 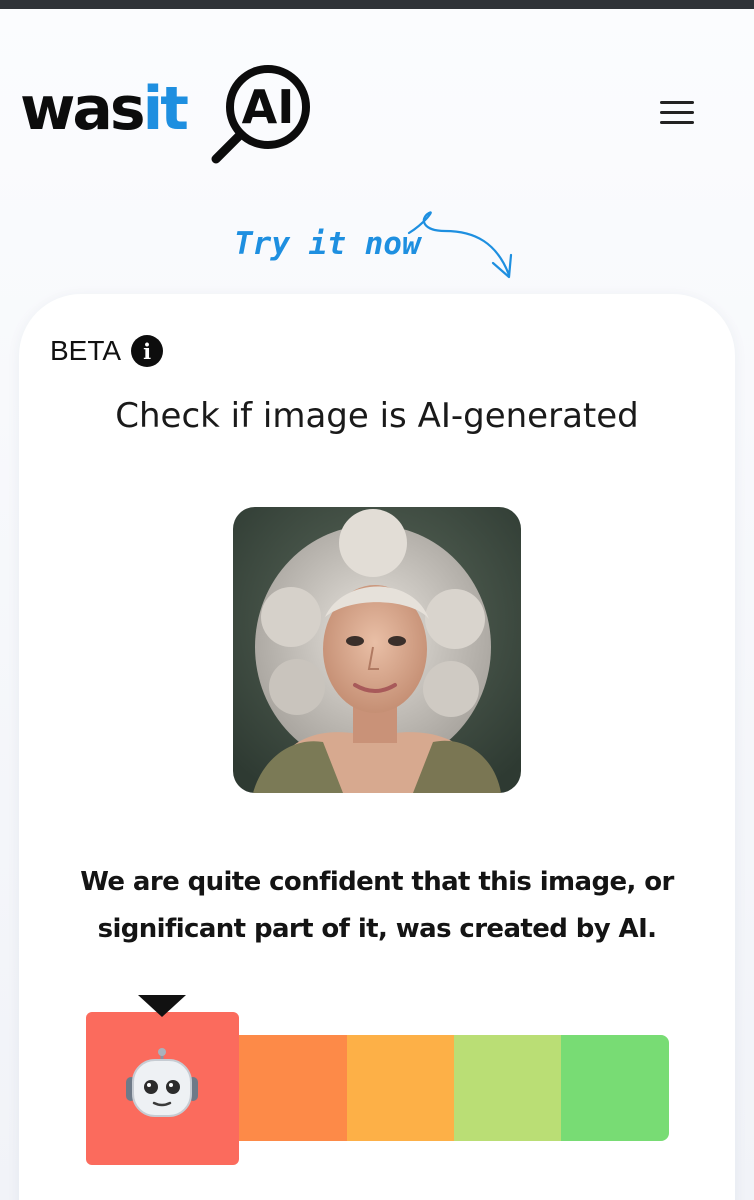 What do you see at coordinates (147, 351) in the screenshot?
I see `info-icon: i` at bounding box center [147, 351].